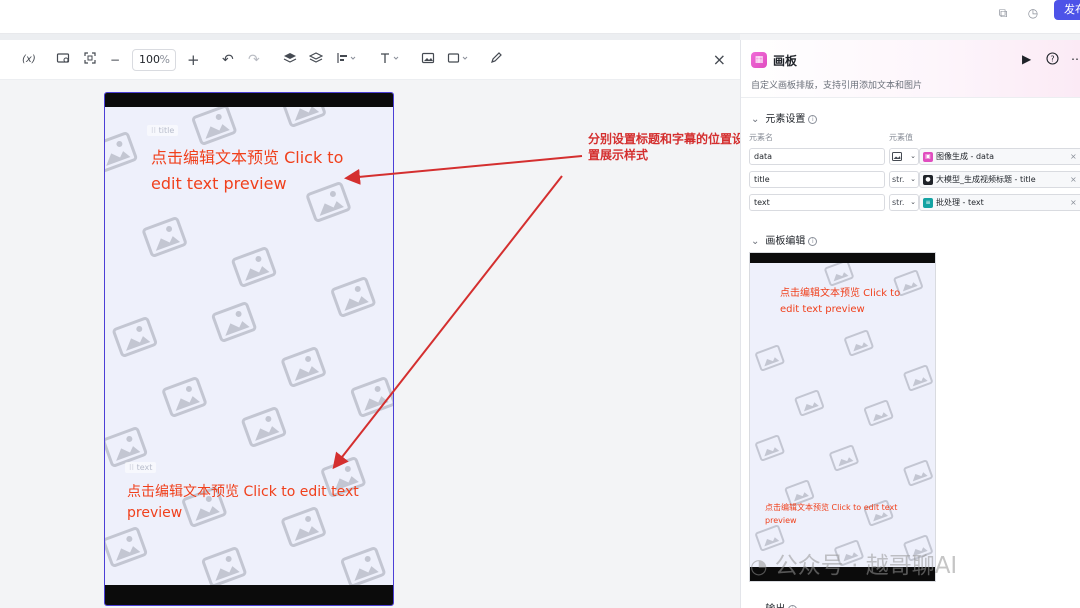 This screenshot has height=608, width=1080. I want to click on undo-icon: ↶, so click(228, 60).